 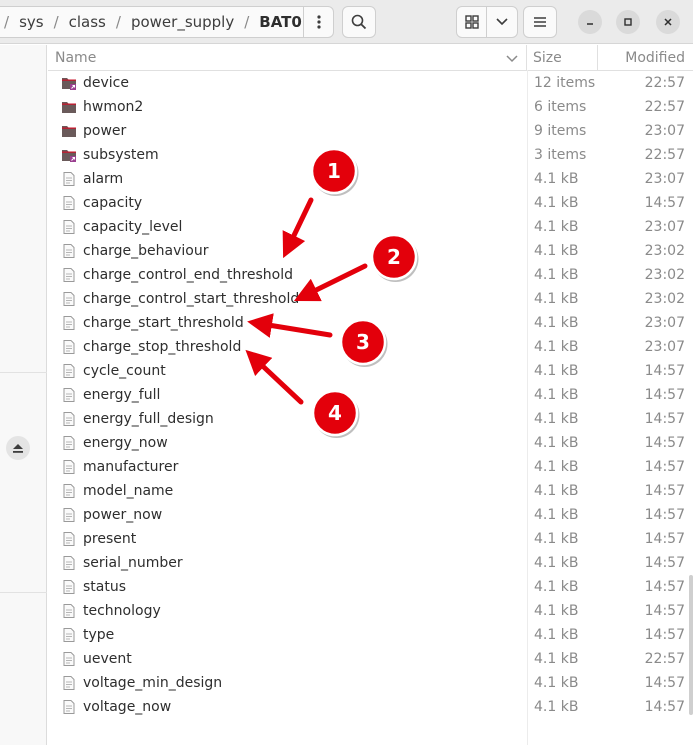 I want to click on file-name: voltage_now, so click(x=127, y=707).